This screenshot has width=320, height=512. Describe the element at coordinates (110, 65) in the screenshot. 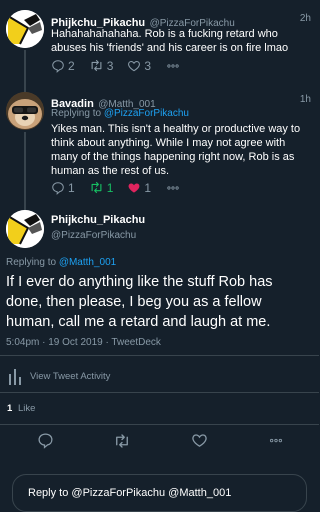

I see `retweet-count: 3` at that location.